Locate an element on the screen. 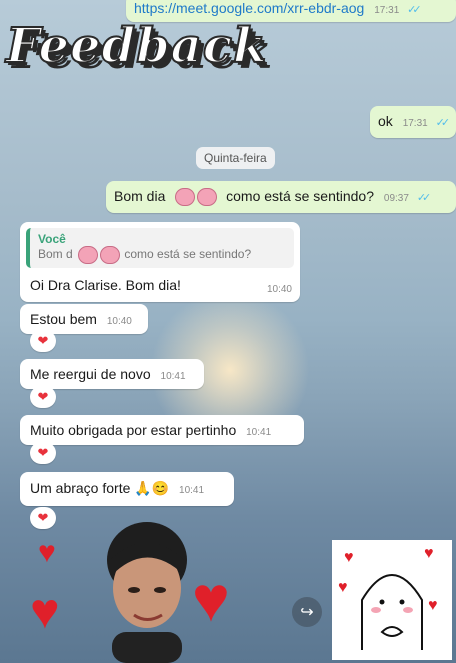 This screenshot has height=663, width=456. avatar-sticker is located at coordinates (147, 591).